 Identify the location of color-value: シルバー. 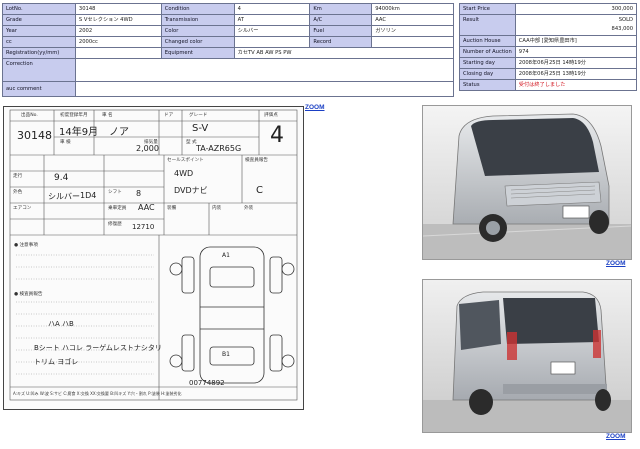
(272, 31).